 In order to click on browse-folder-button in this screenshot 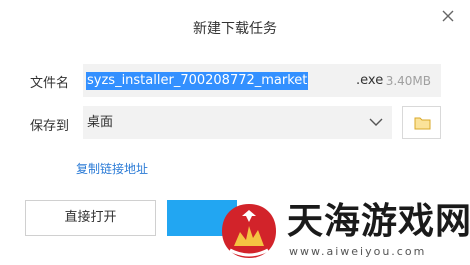, I will do `click(421, 122)`.